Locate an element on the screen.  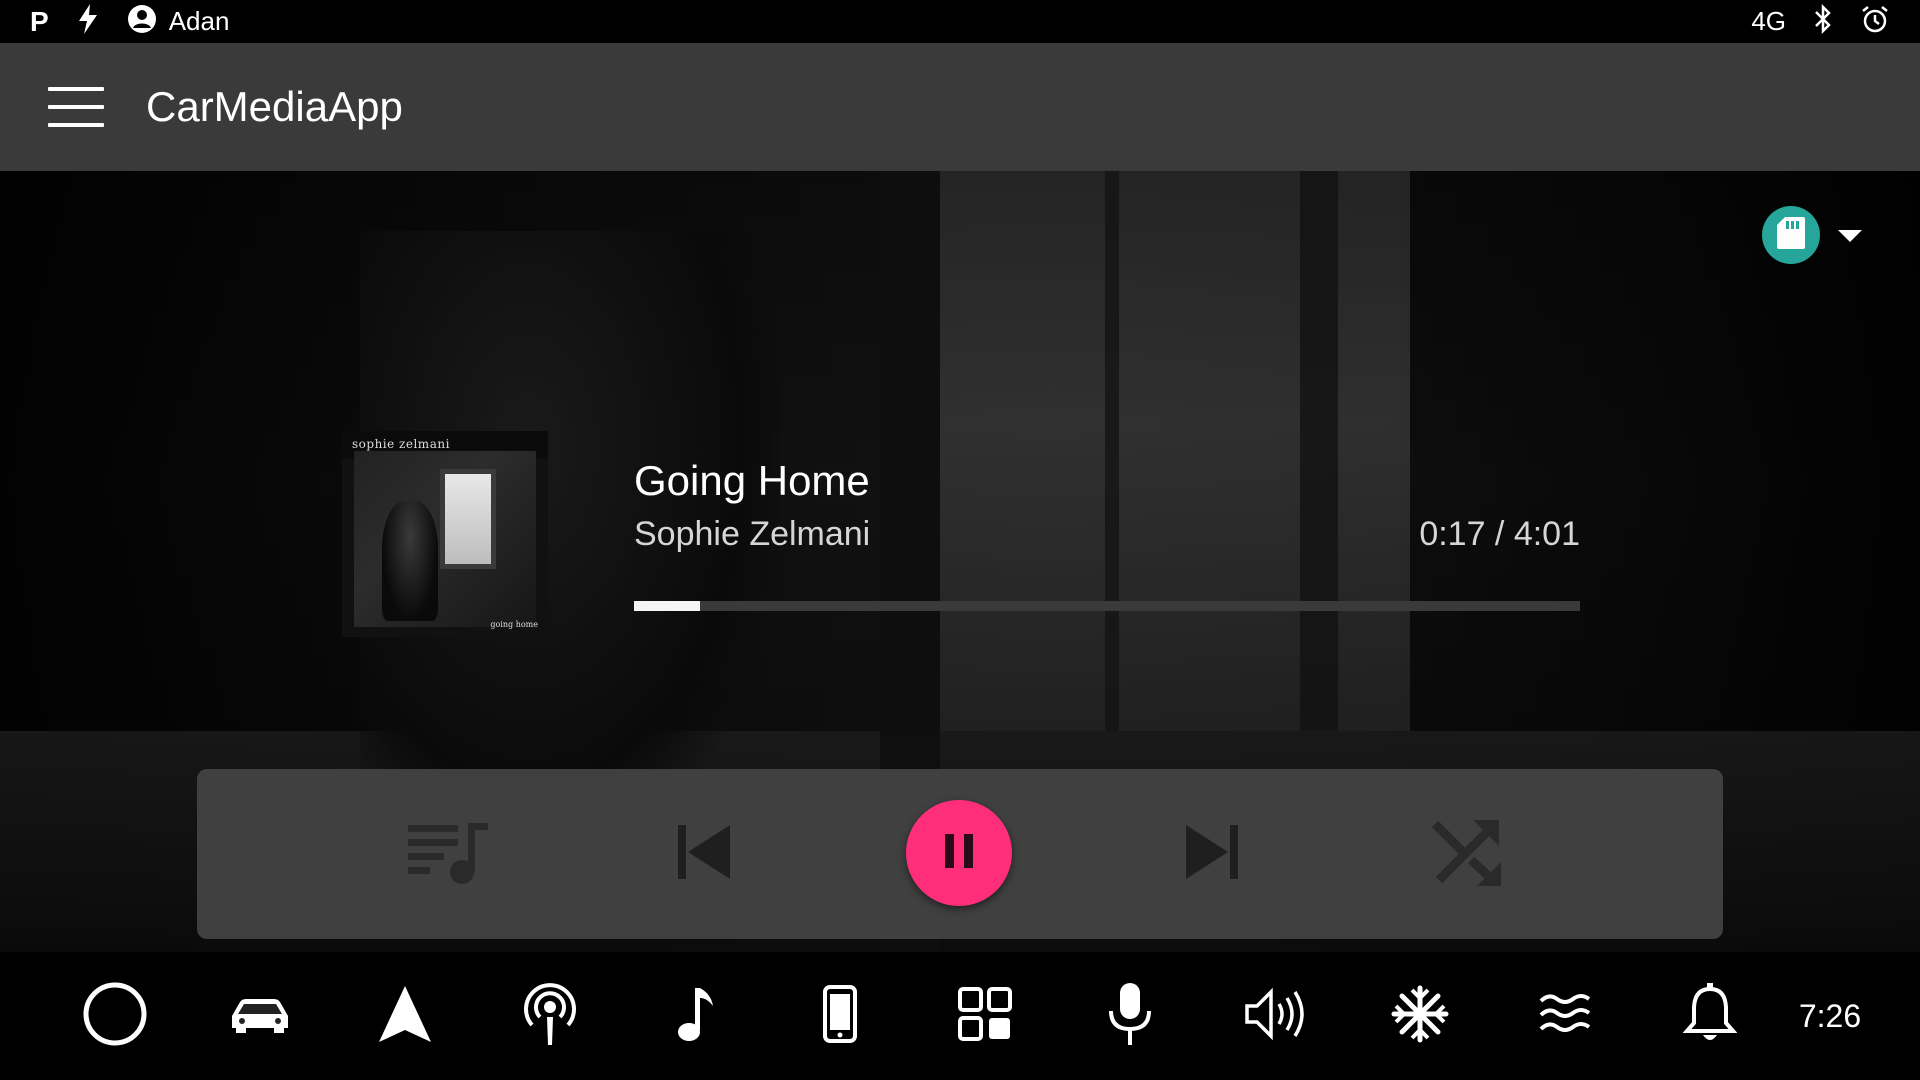
album-art-window is located at coordinates (468, 519).